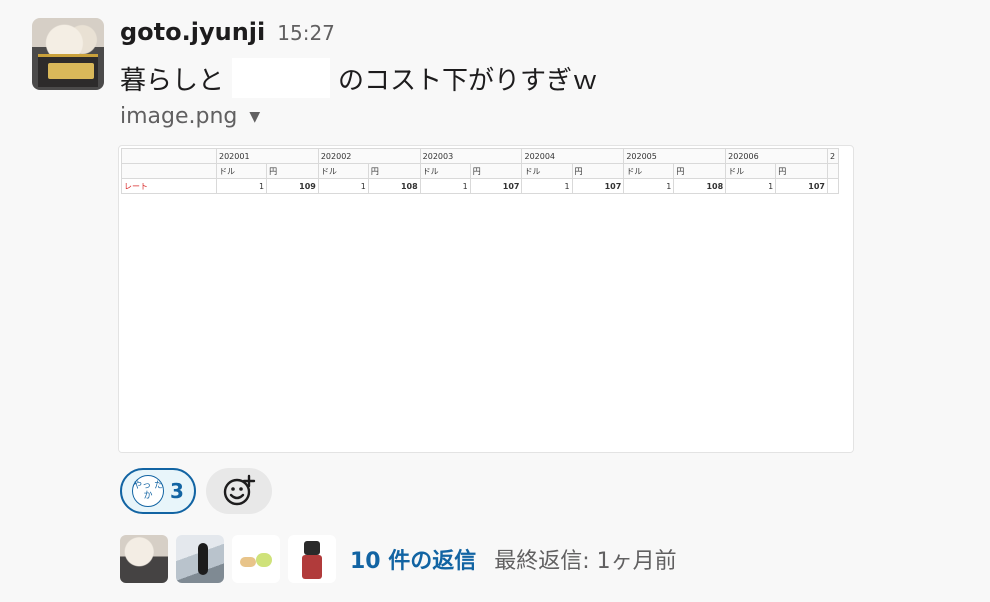 The image size is (990, 602). I want to click on file-name-label: image.png, so click(179, 116).